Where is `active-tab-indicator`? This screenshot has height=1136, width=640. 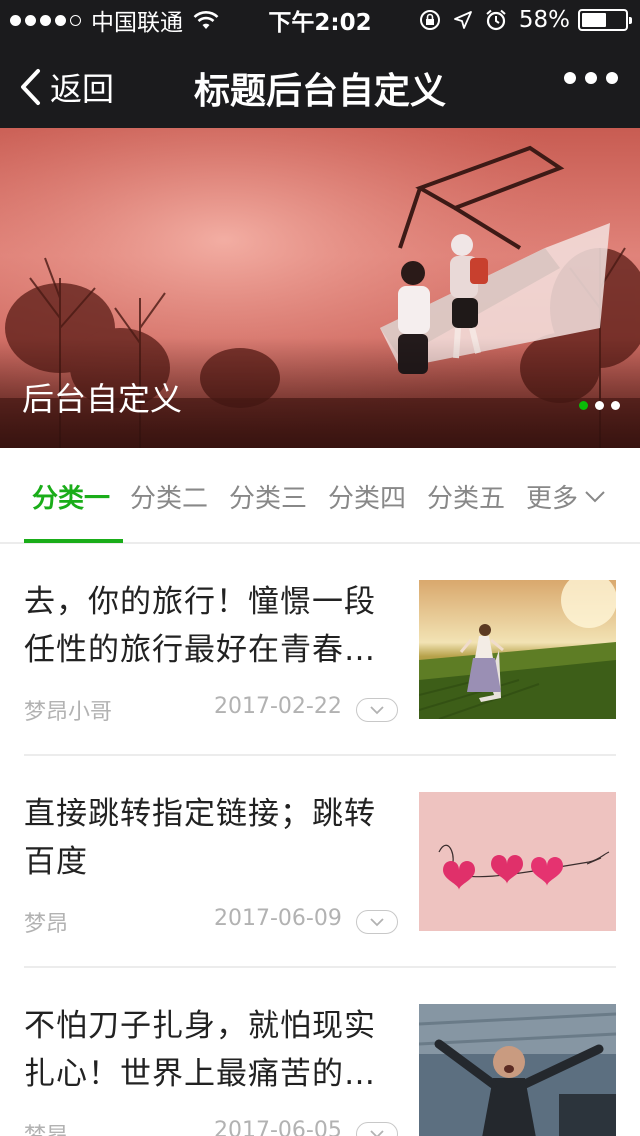 active-tab-indicator is located at coordinates (73, 541).